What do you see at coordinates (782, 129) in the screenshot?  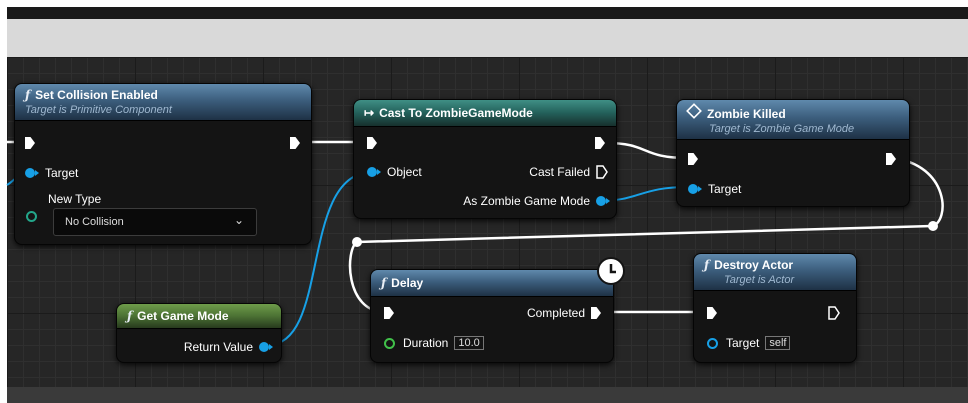 I see `node-subtitle: Target is Zombie Game Mode` at bounding box center [782, 129].